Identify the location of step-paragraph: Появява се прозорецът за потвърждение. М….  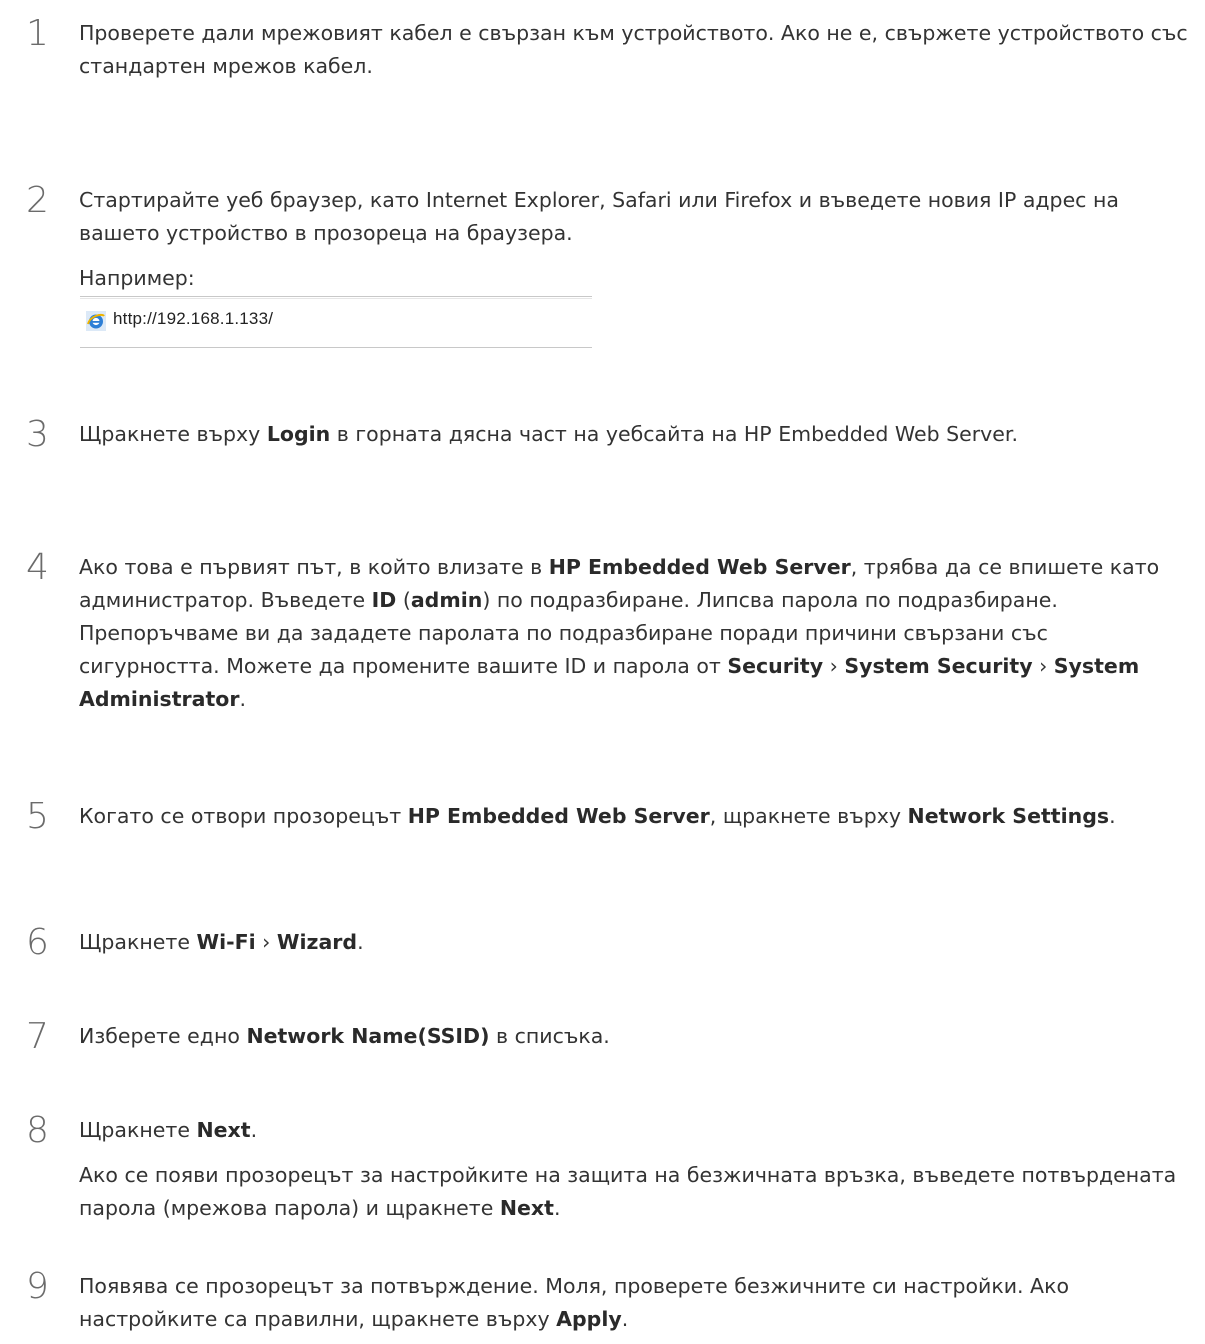
(636, 1303).